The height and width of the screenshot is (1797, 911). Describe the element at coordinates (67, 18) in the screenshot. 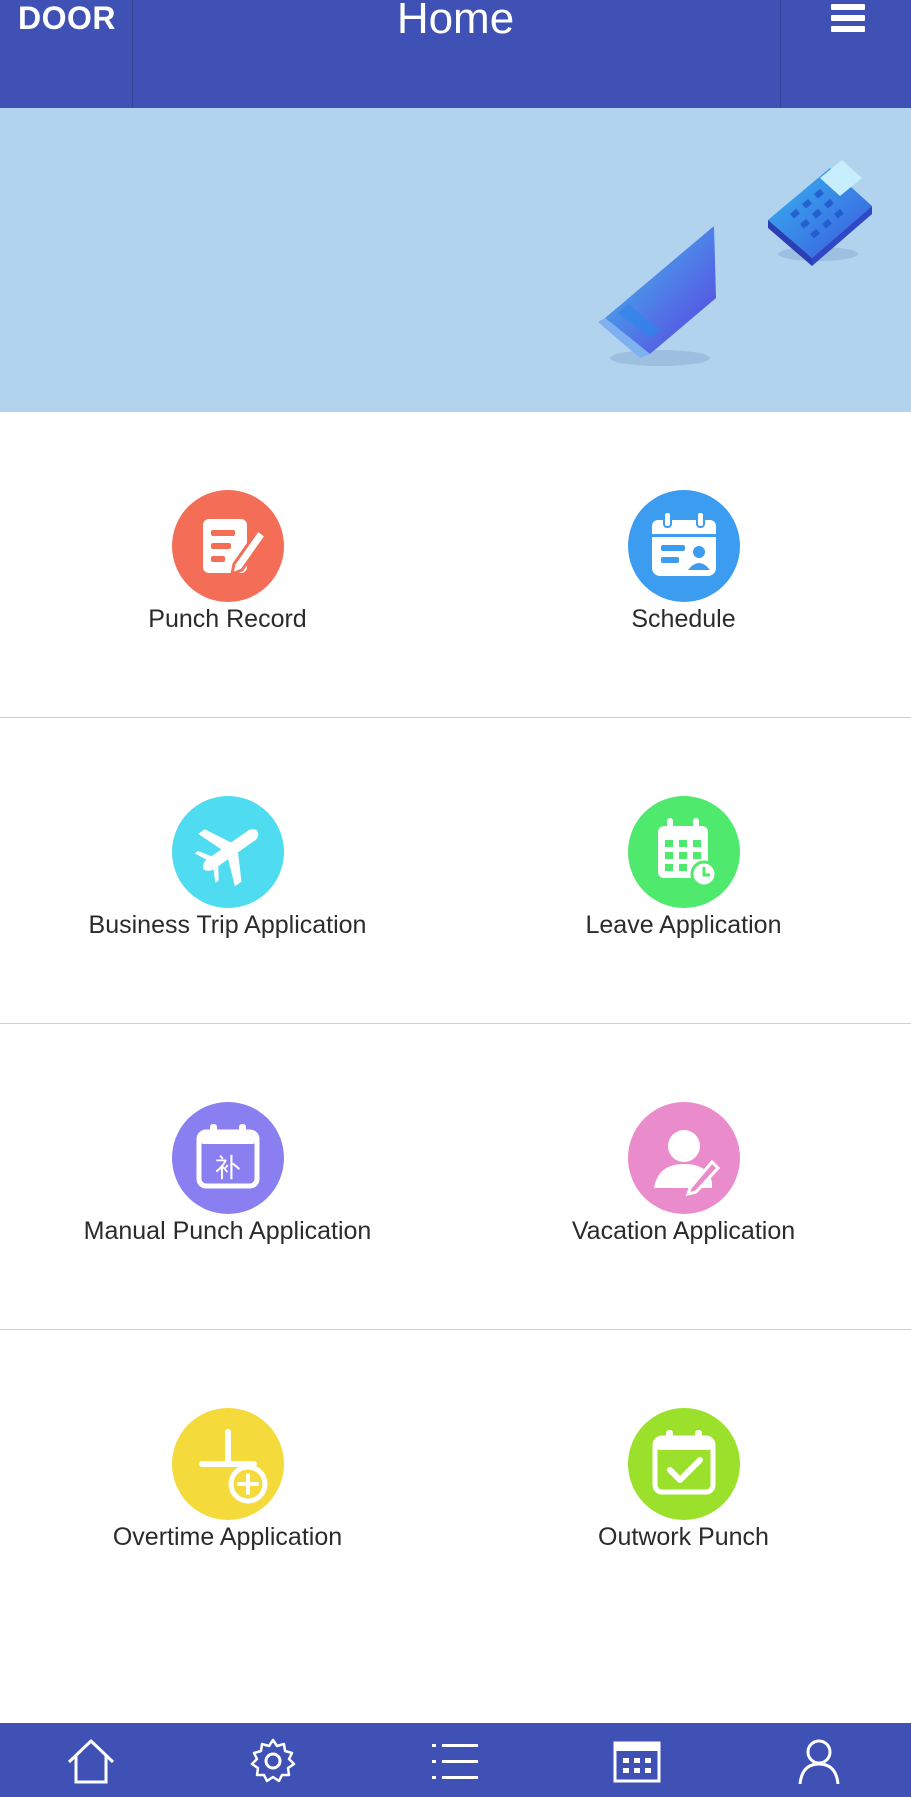

I see `door-label: DOOR` at that location.